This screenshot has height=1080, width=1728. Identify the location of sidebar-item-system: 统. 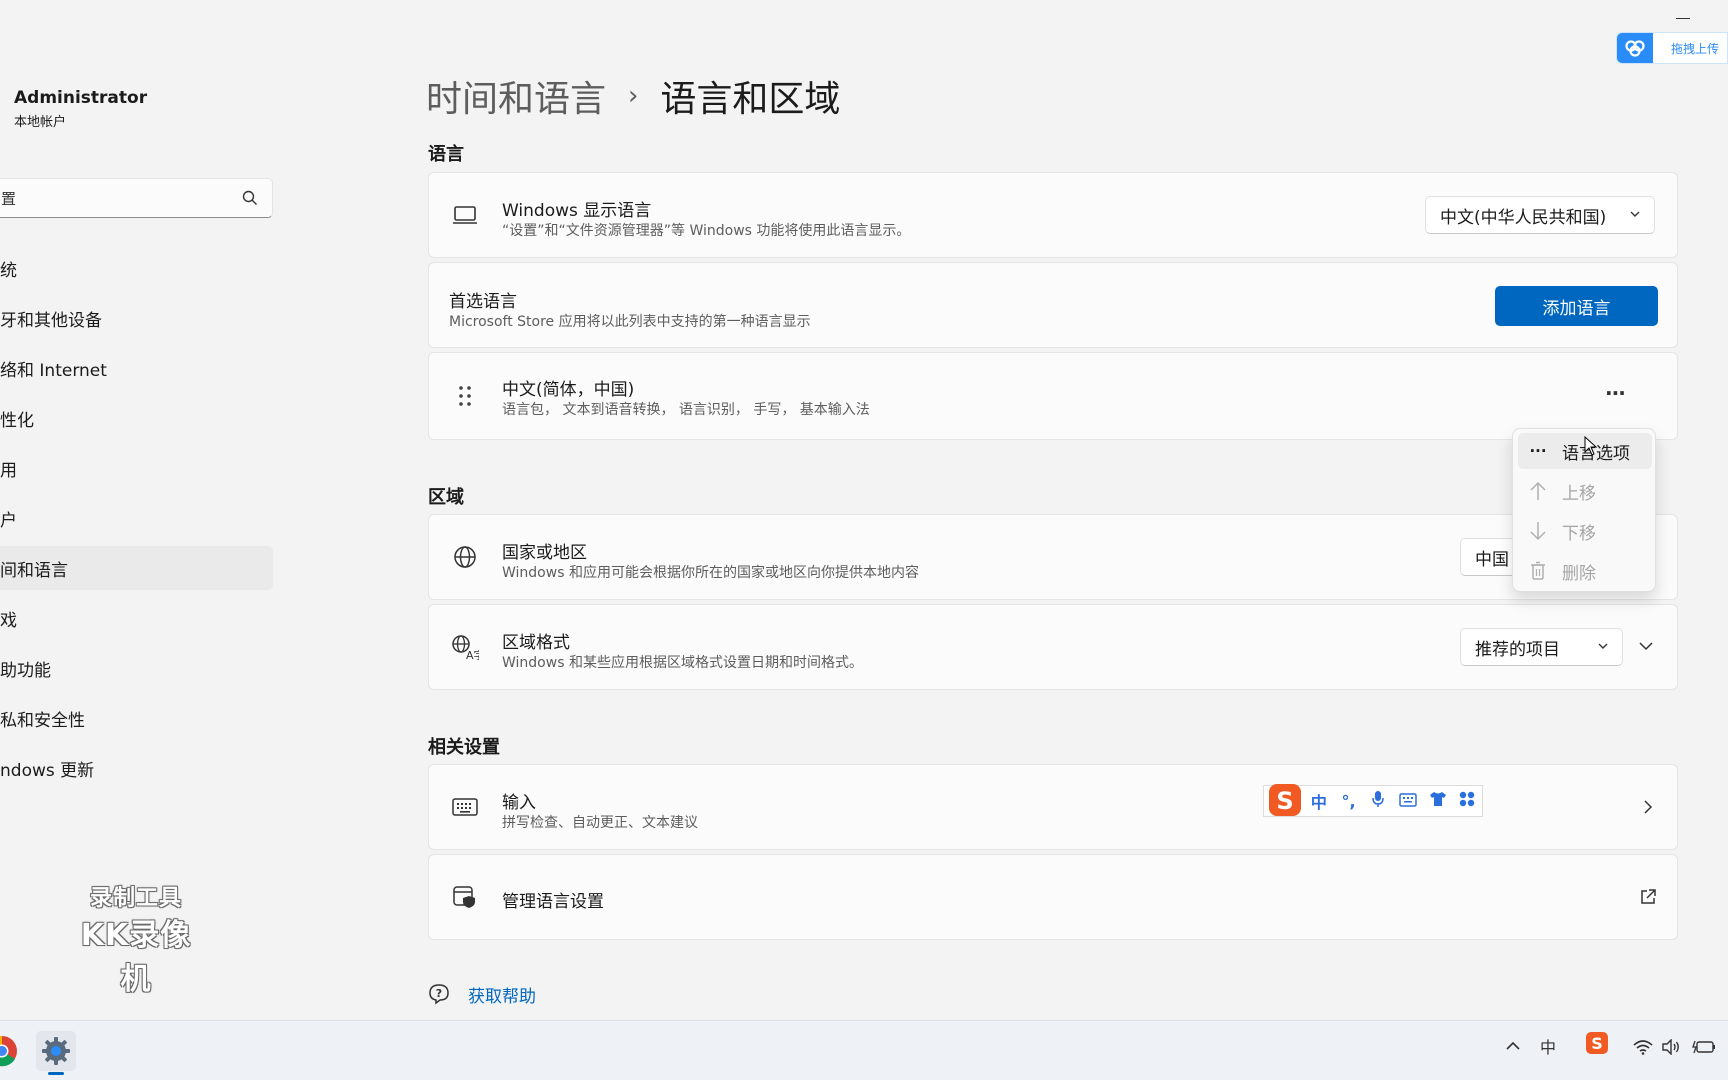
(136, 268).